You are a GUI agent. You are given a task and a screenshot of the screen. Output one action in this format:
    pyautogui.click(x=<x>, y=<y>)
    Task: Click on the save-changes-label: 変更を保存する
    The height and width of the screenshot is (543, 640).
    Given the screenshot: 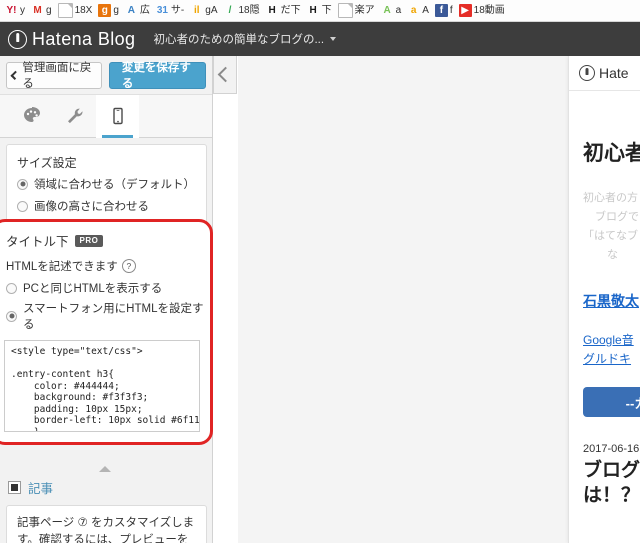 What is the action you would take?
    pyautogui.click(x=156, y=76)
    